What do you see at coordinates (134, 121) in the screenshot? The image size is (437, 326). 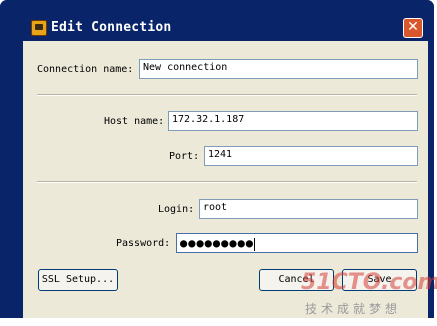 I see `host-name-label: Host name:` at bounding box center [134, 121].